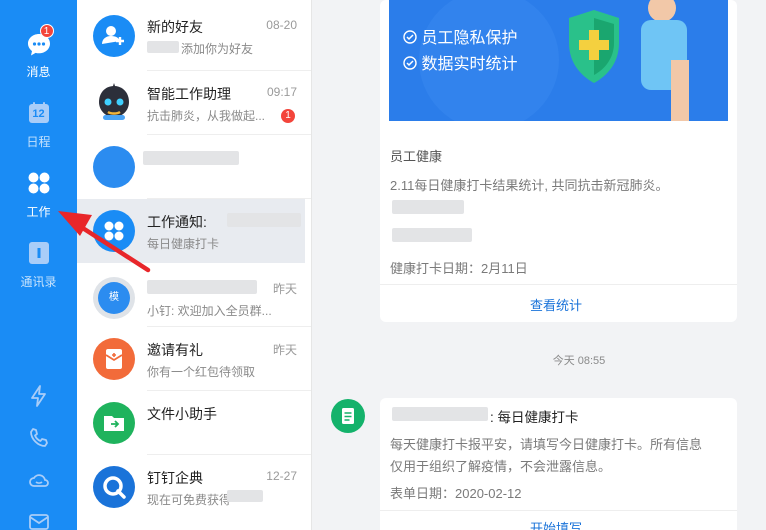 This screenshot has width=766, height=530. What do you see at coordinates (114, 167) in the screenshot?
I see `group-icon` at bounding box center [114, 167].